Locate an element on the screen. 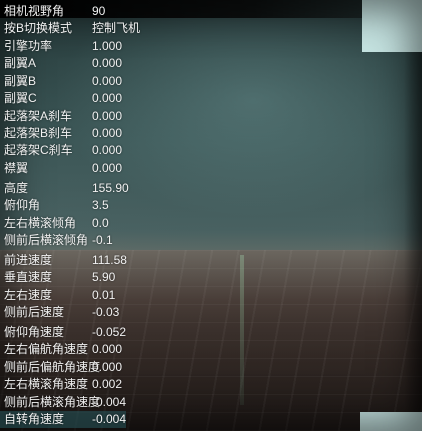 Image resolution: width=422 pixels, height=431 pixels. hud-label: 相机视野角 is located at coordinates (34, 11).